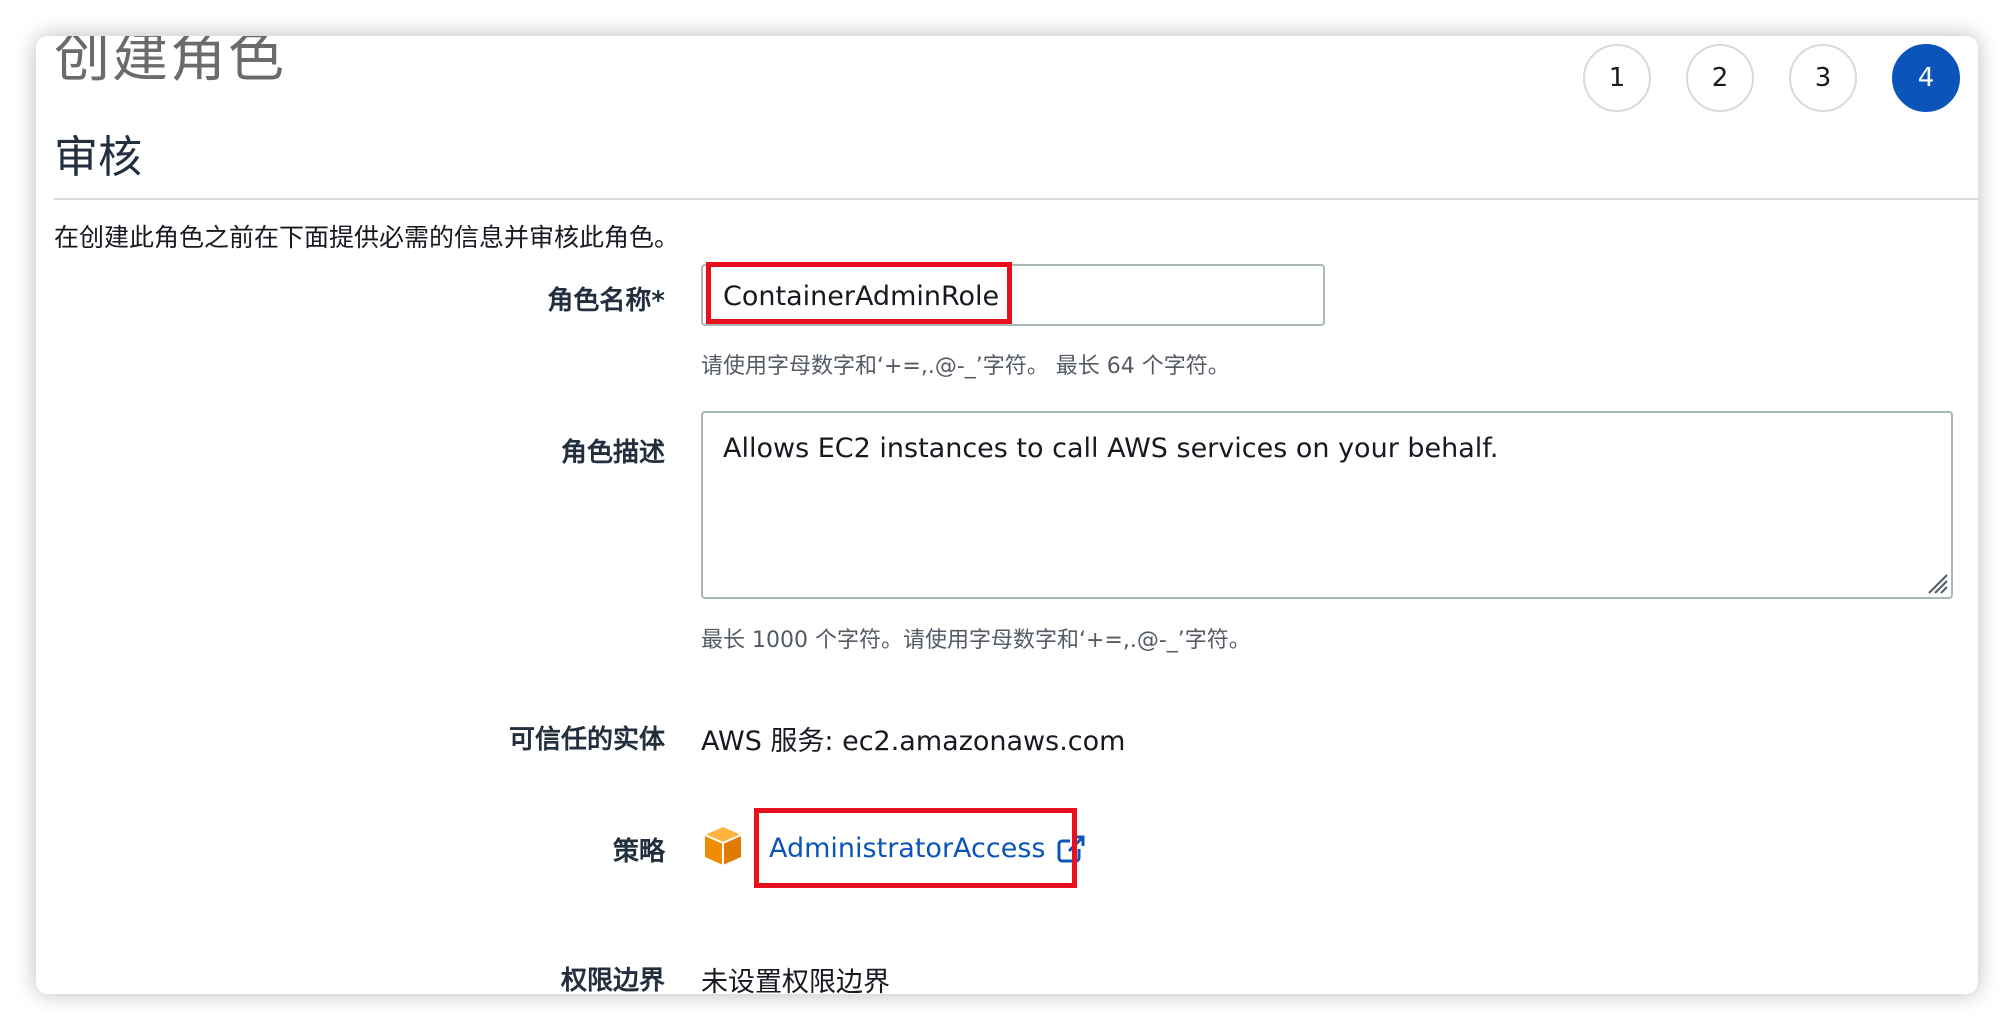 This screenshot has height=1030, width=2014. I want to click on review-intro-text: 在创建此角色之前在下面提供必需的信息并审核此角色。, so click(367, 237).